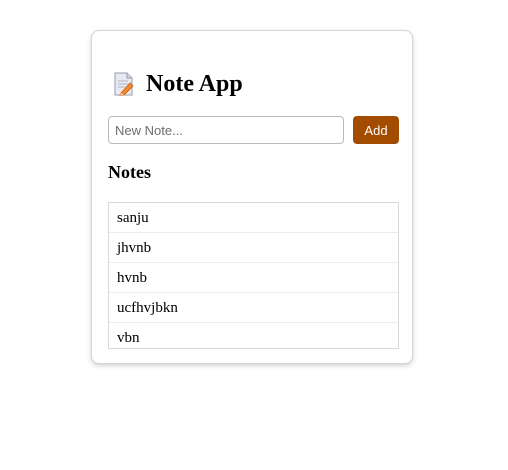 This screenshot has width=508, height=470. I want to click on list-item: hvnb, so click(253, 278).